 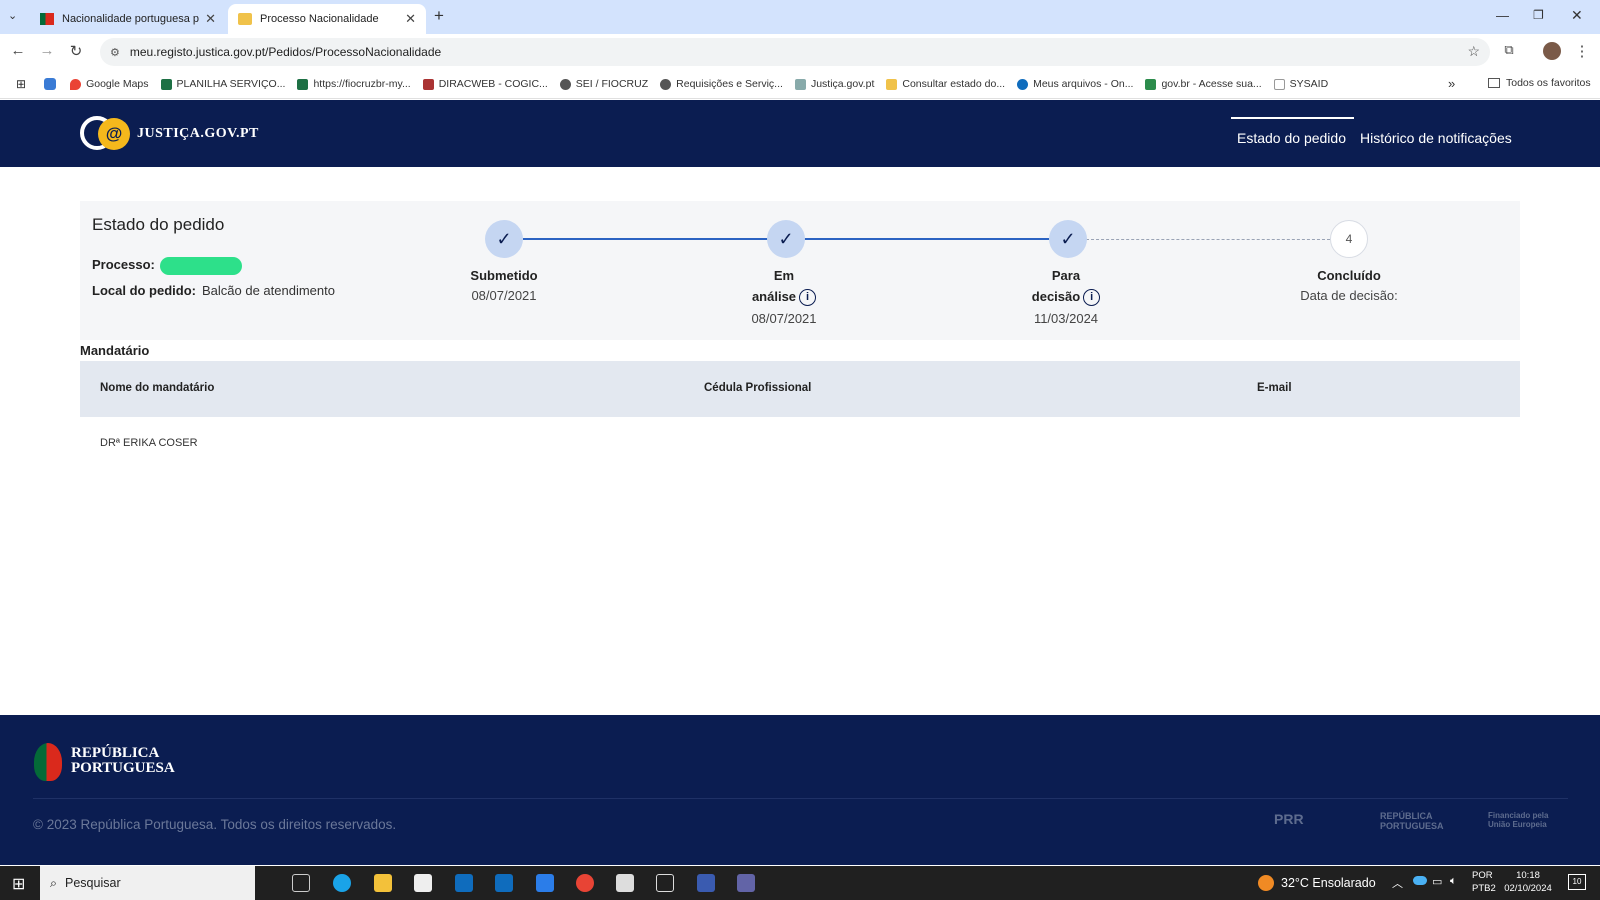 I want to click on bookmark-app-icon, so click(x=50, y=84).